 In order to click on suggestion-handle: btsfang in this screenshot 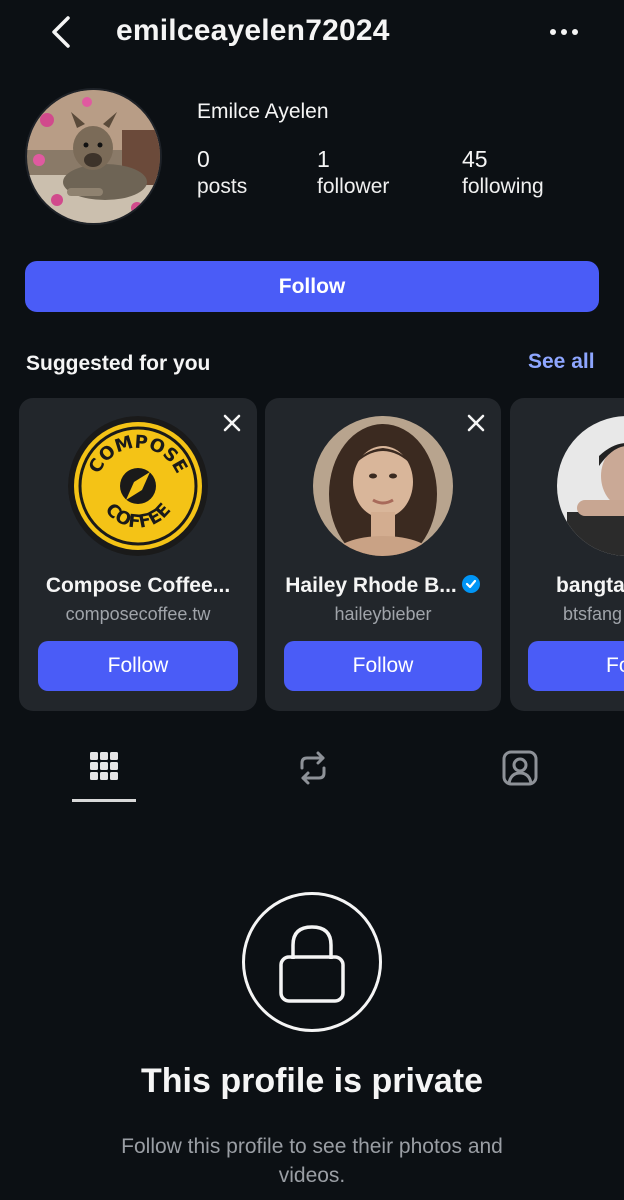, I will do `click(593, 614)`.